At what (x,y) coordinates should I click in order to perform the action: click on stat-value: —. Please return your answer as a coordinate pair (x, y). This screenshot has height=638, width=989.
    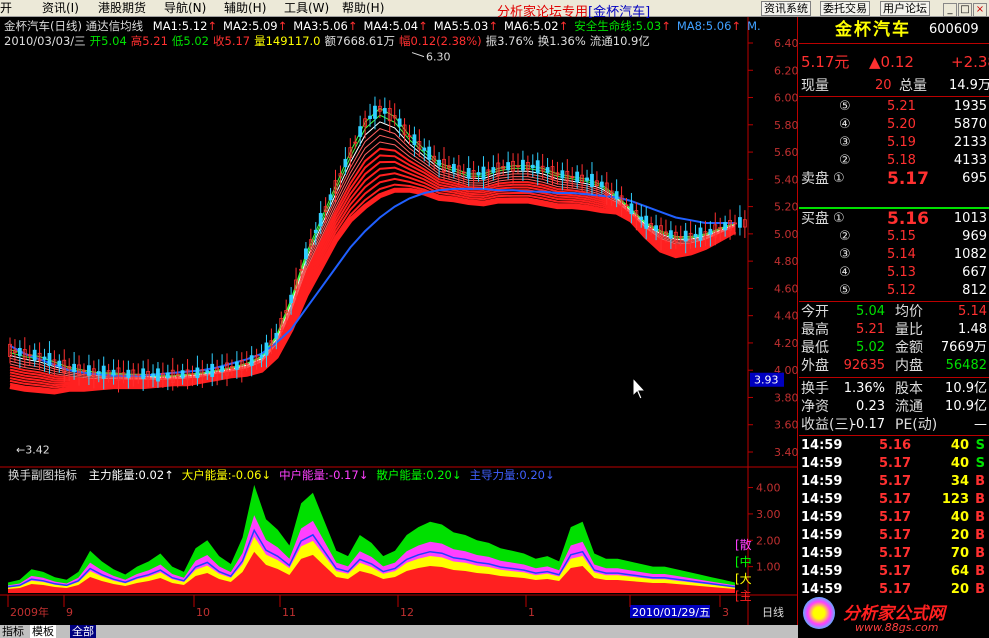
    Looking at the image, I should click on (980, 424).